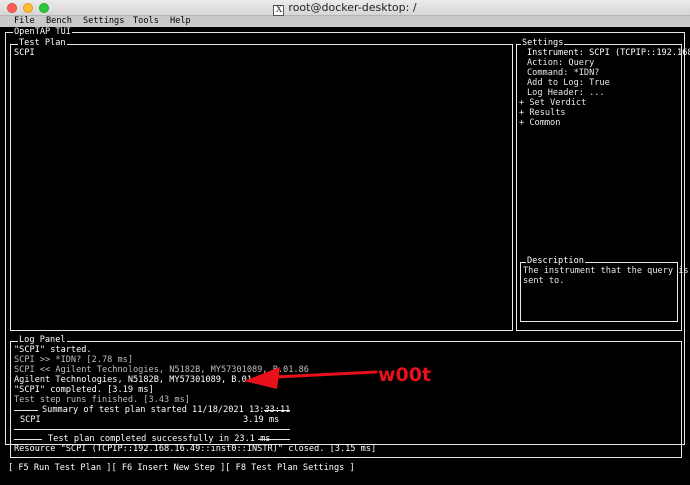 This screenshot has height=485, width=690. I want to click on setting-command: Command: *IDN?, so click(563, 73).